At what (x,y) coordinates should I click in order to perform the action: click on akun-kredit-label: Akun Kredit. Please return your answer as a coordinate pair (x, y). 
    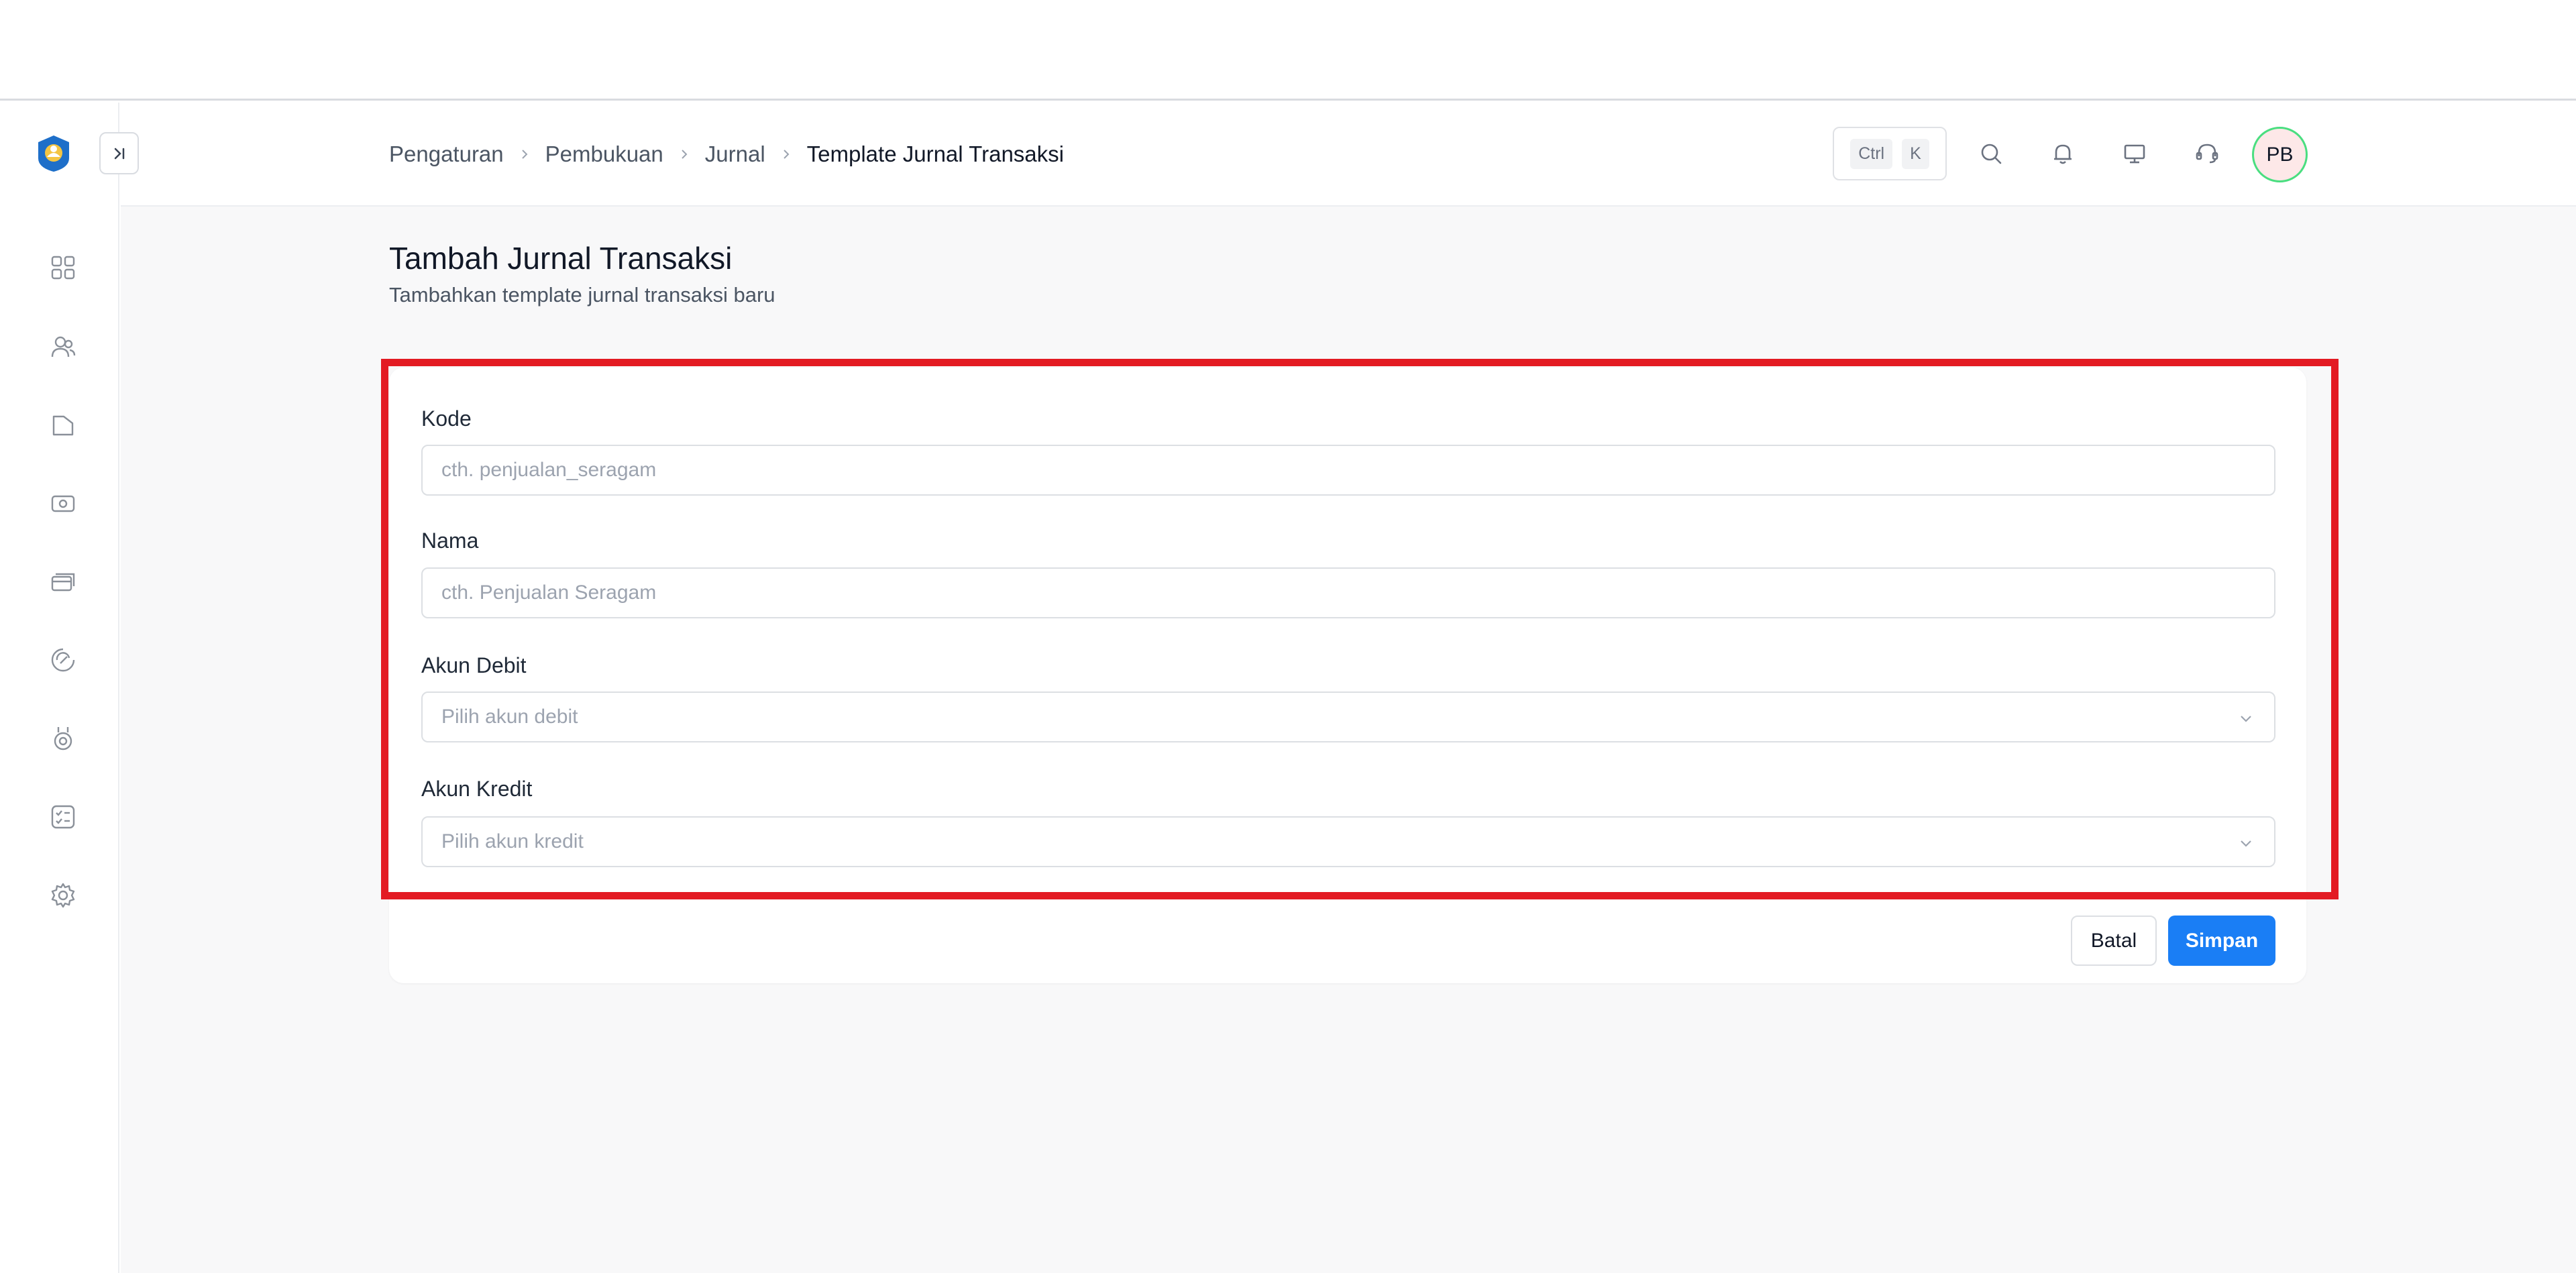
    Looking at the image, I should click on (477, 789).